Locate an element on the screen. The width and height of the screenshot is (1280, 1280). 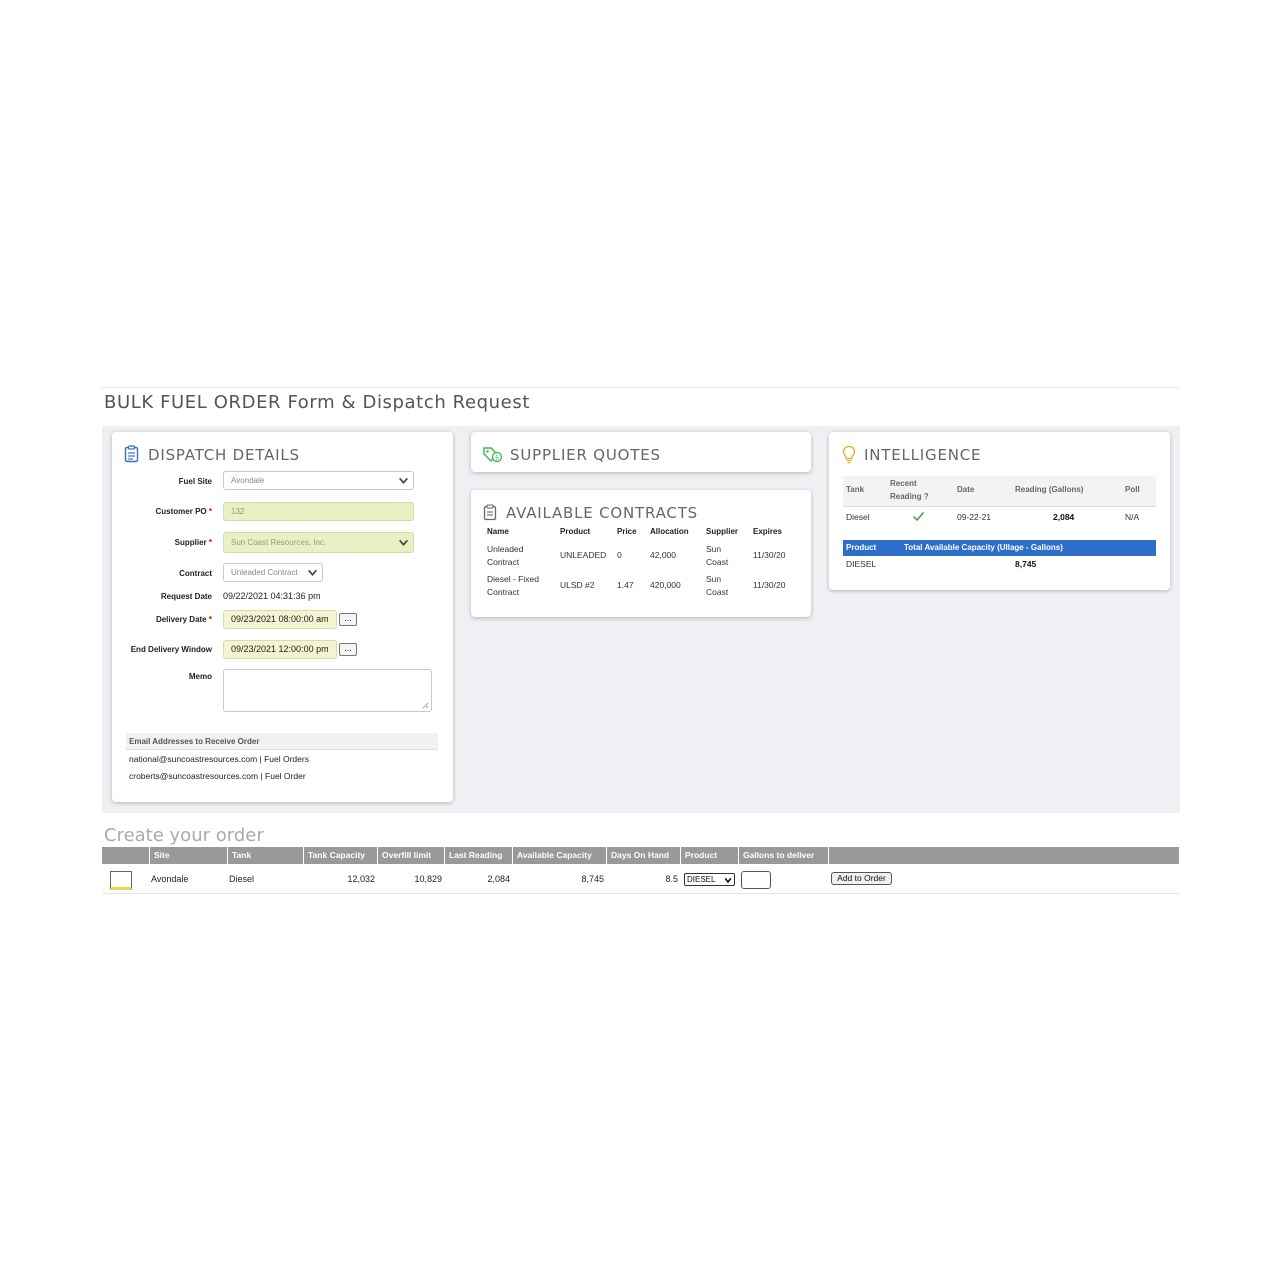
contract-product: ULSD #2 is located at coordinates (577, 585).